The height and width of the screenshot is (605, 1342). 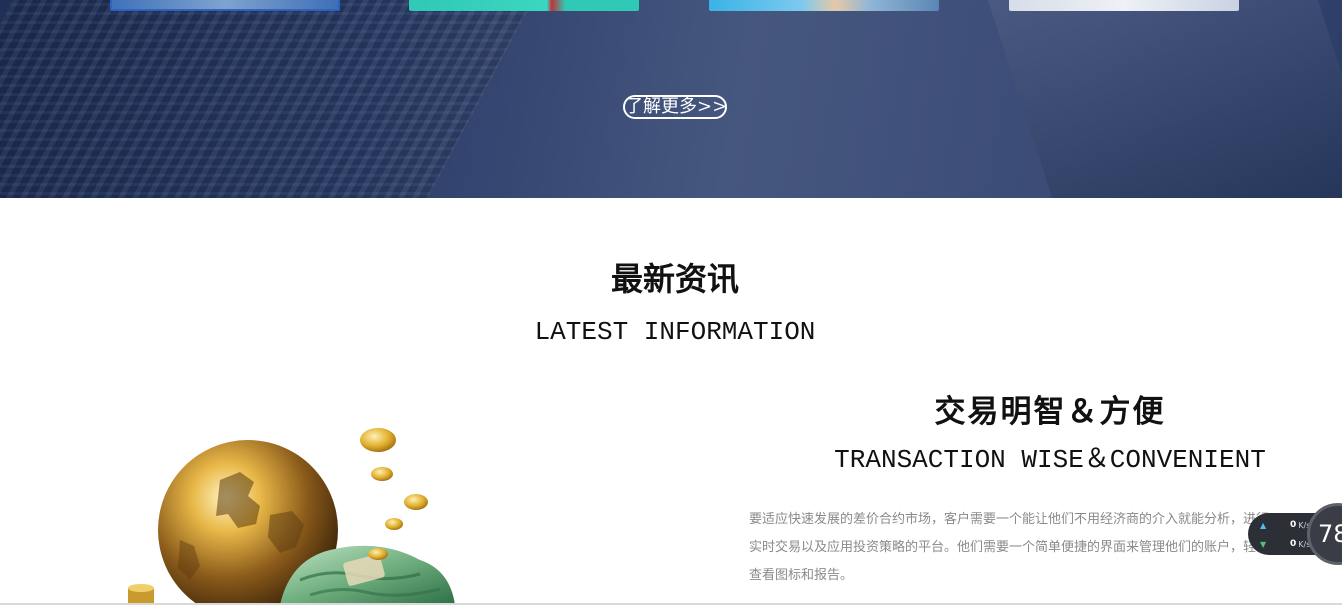 I want to click on learn-more-button: 了解更多>>, so click(x=675, y=107).